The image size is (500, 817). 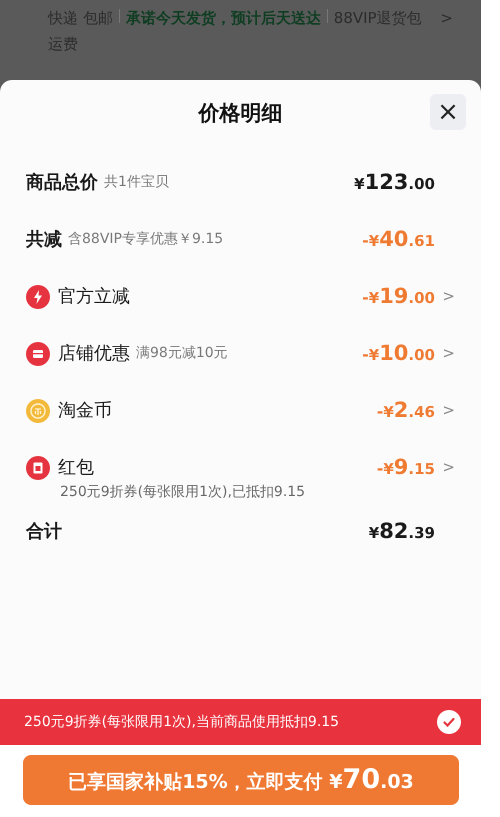 What do you see at coordinates (76, 468) in the screenshot?
I see `row-label: 红包` at bounding box center [76, 468].